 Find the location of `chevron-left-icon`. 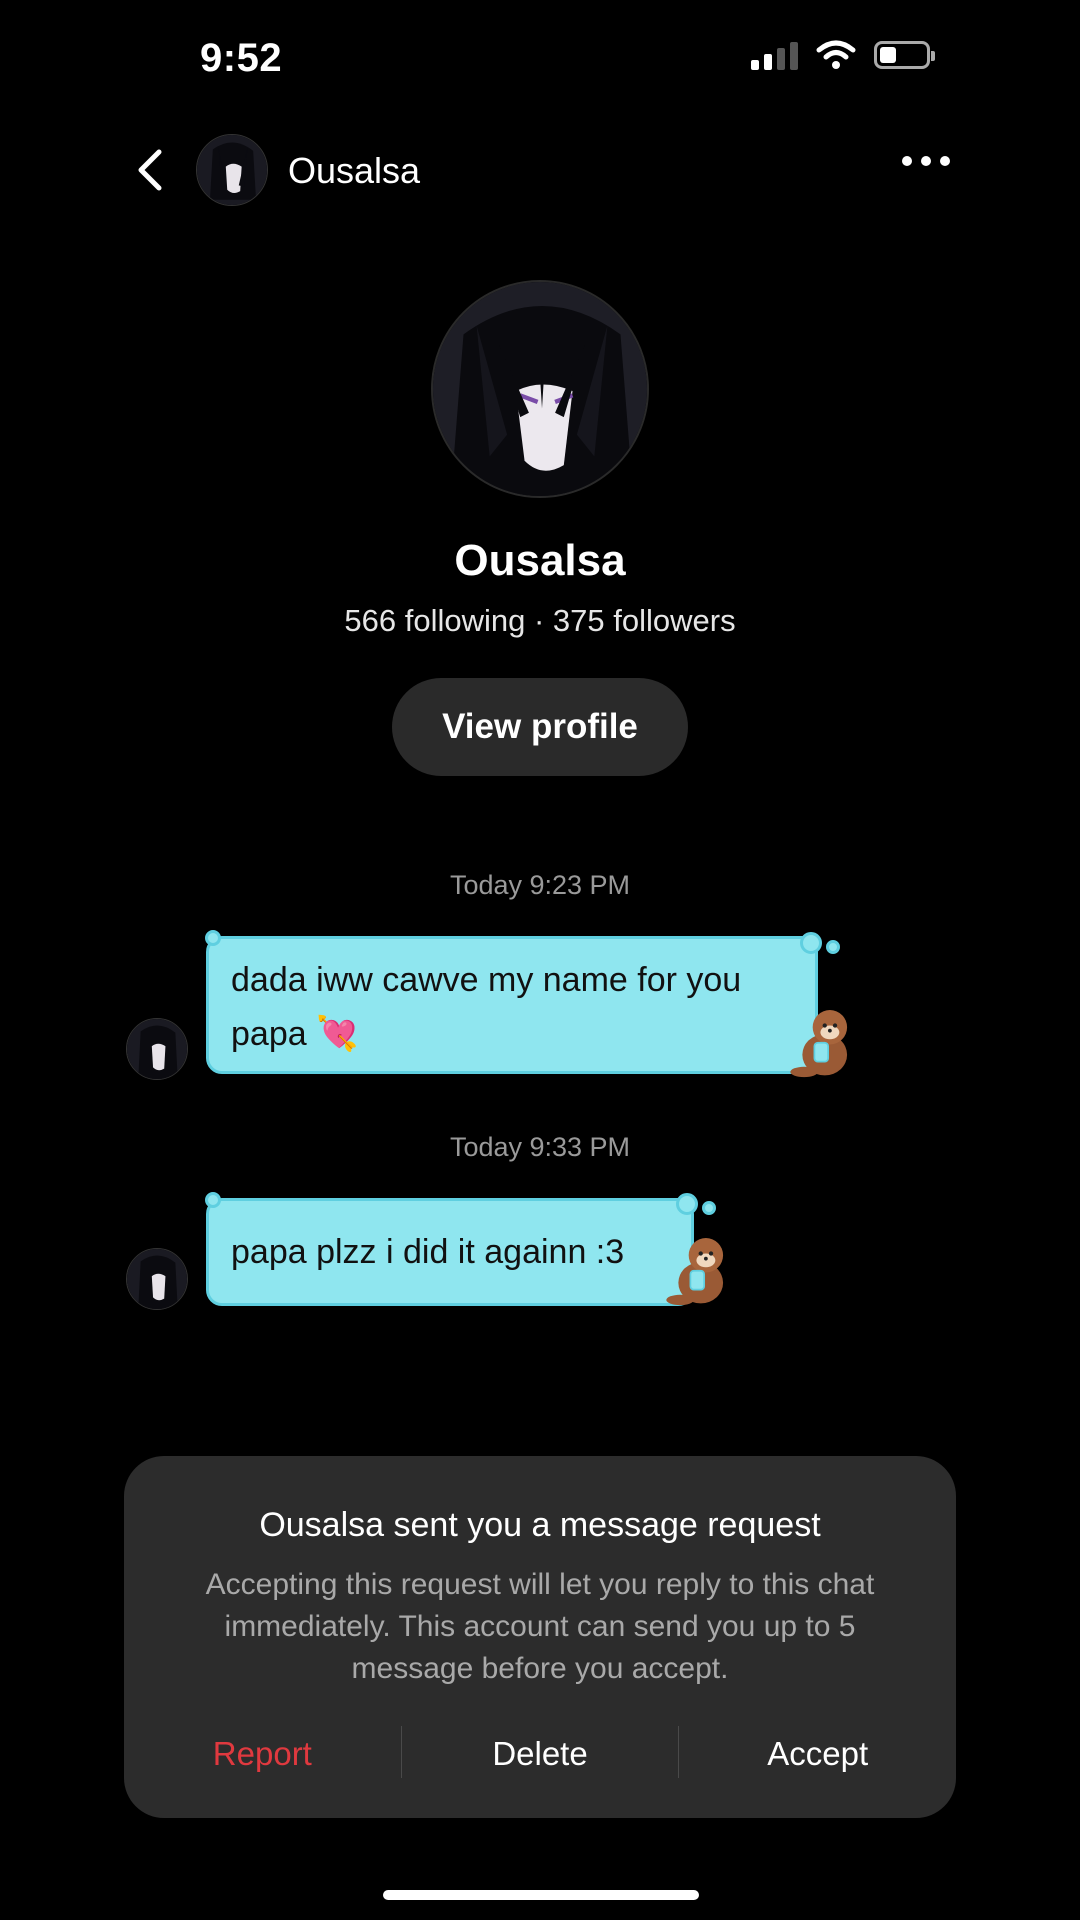

chevron-left-icon is located at coordinates (150, 170).